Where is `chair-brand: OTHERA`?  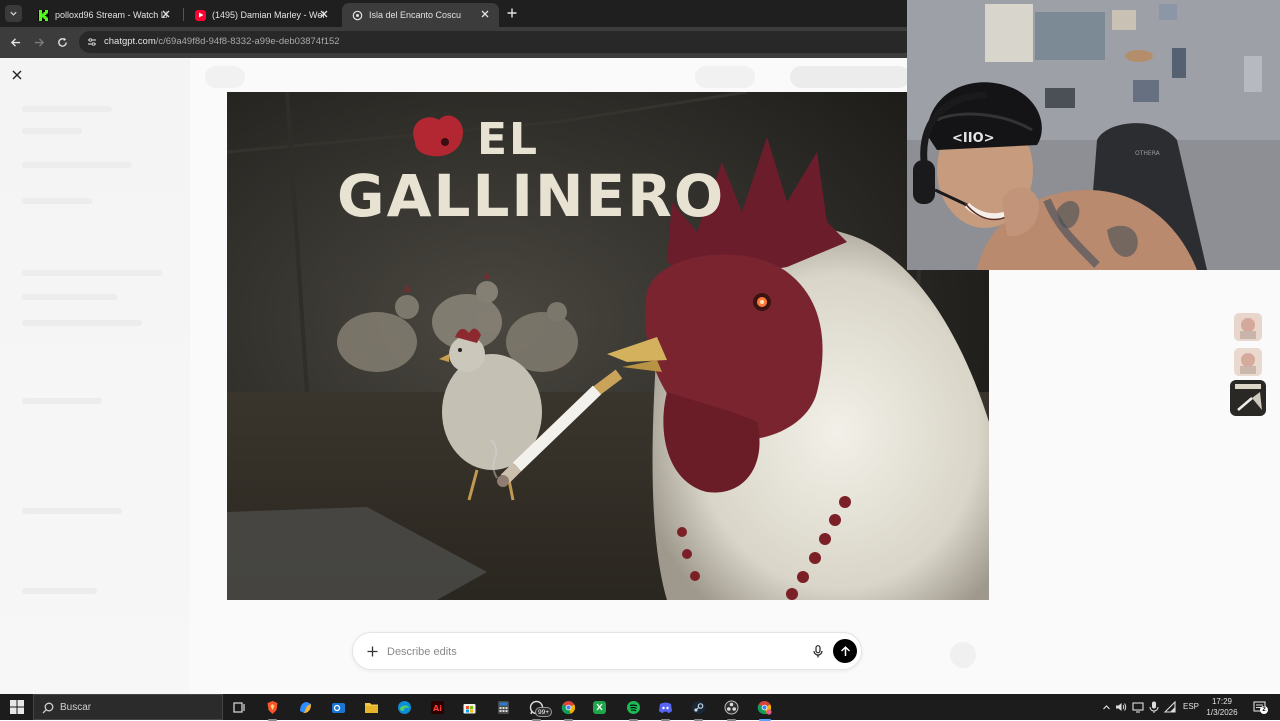 chair-brand: OTHERA is located at coordinates (1148, 153).